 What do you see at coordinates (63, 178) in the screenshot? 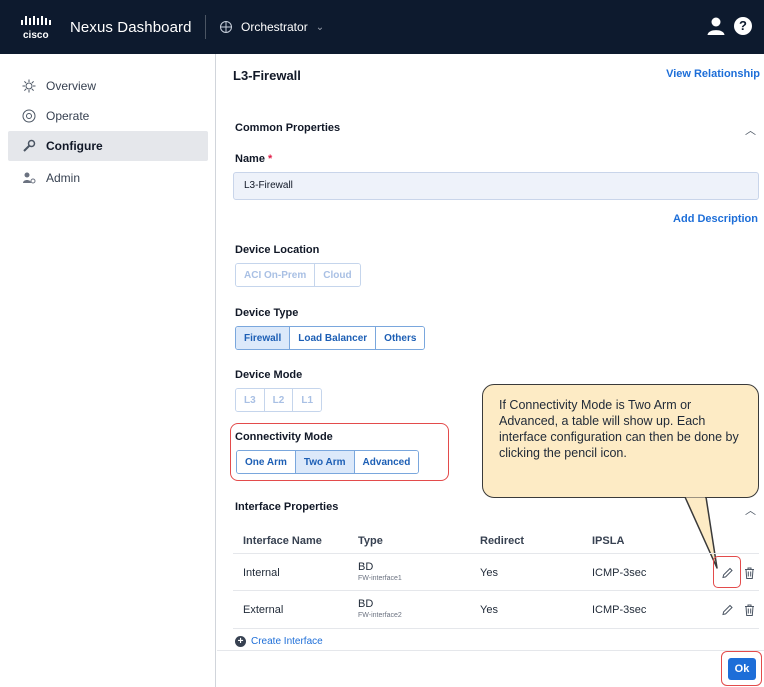
I see `sidebar-item-label: Admin` at bounding box center [63, 178].